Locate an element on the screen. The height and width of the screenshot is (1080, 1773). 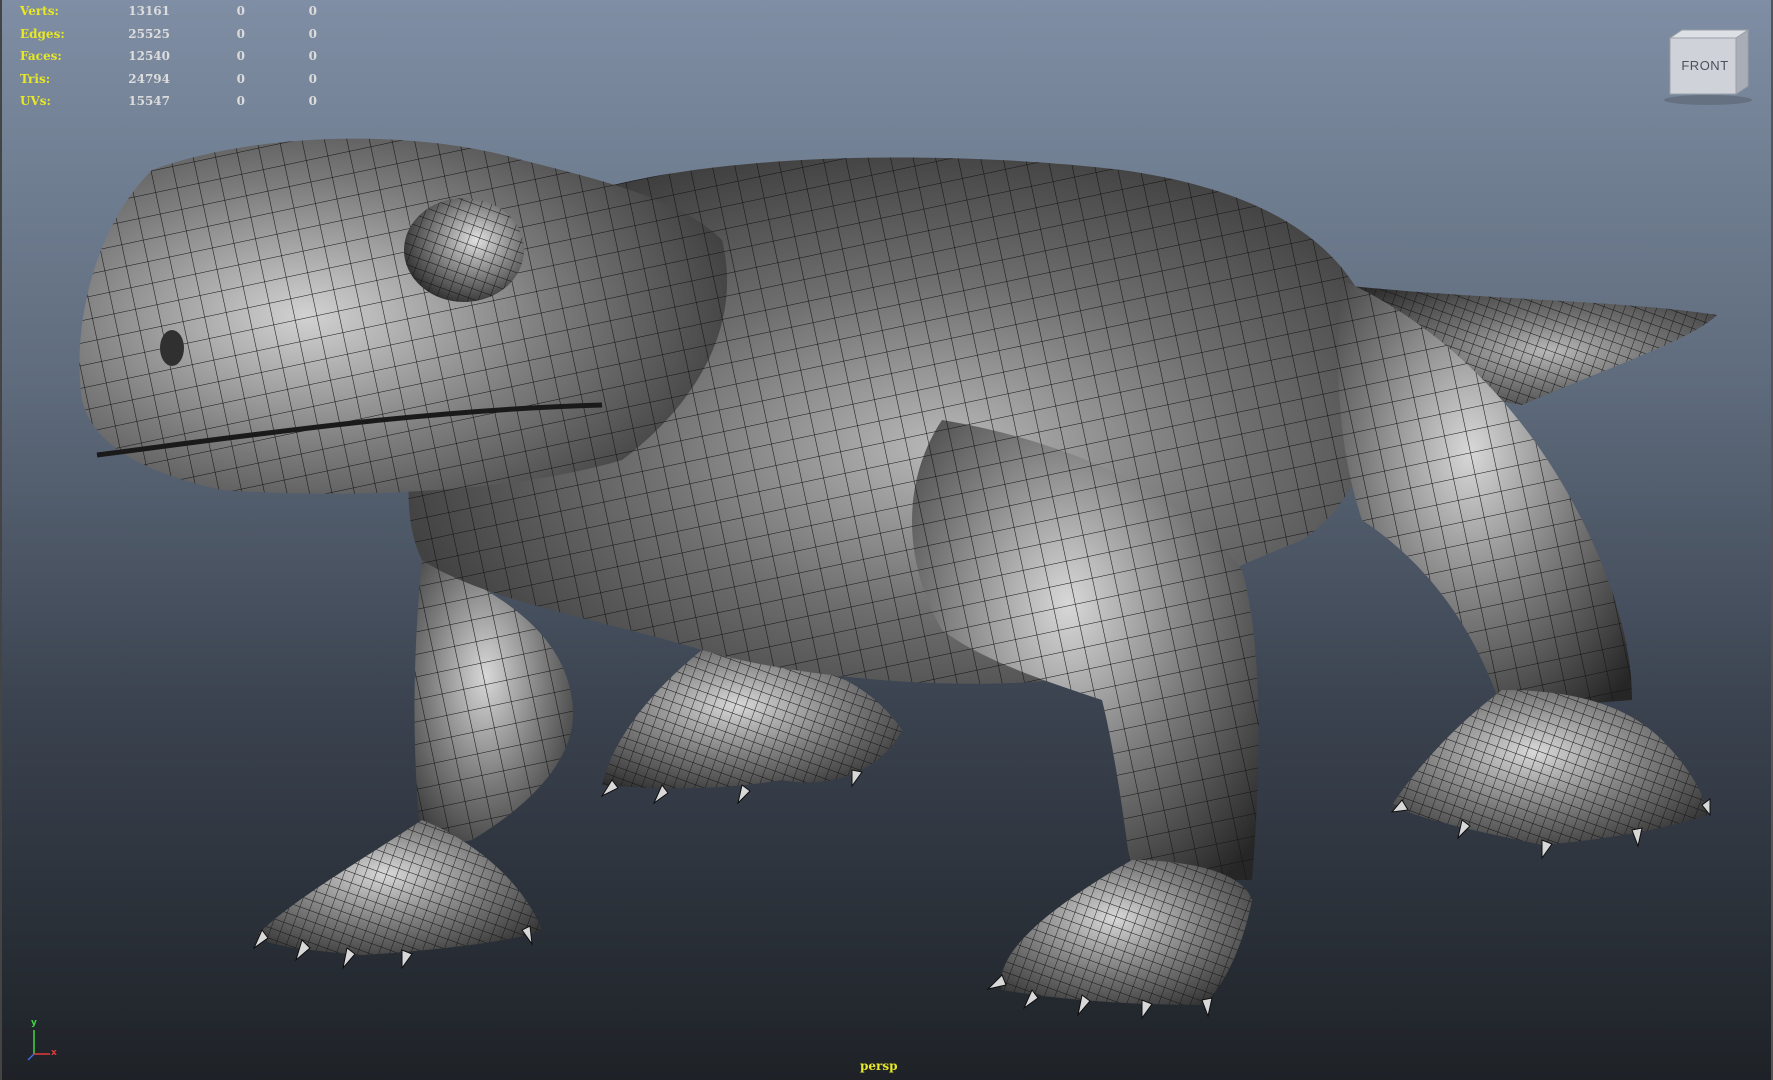
hud-row-edges: Edges: 25525 0 0 is located at coordinates (168, 34).